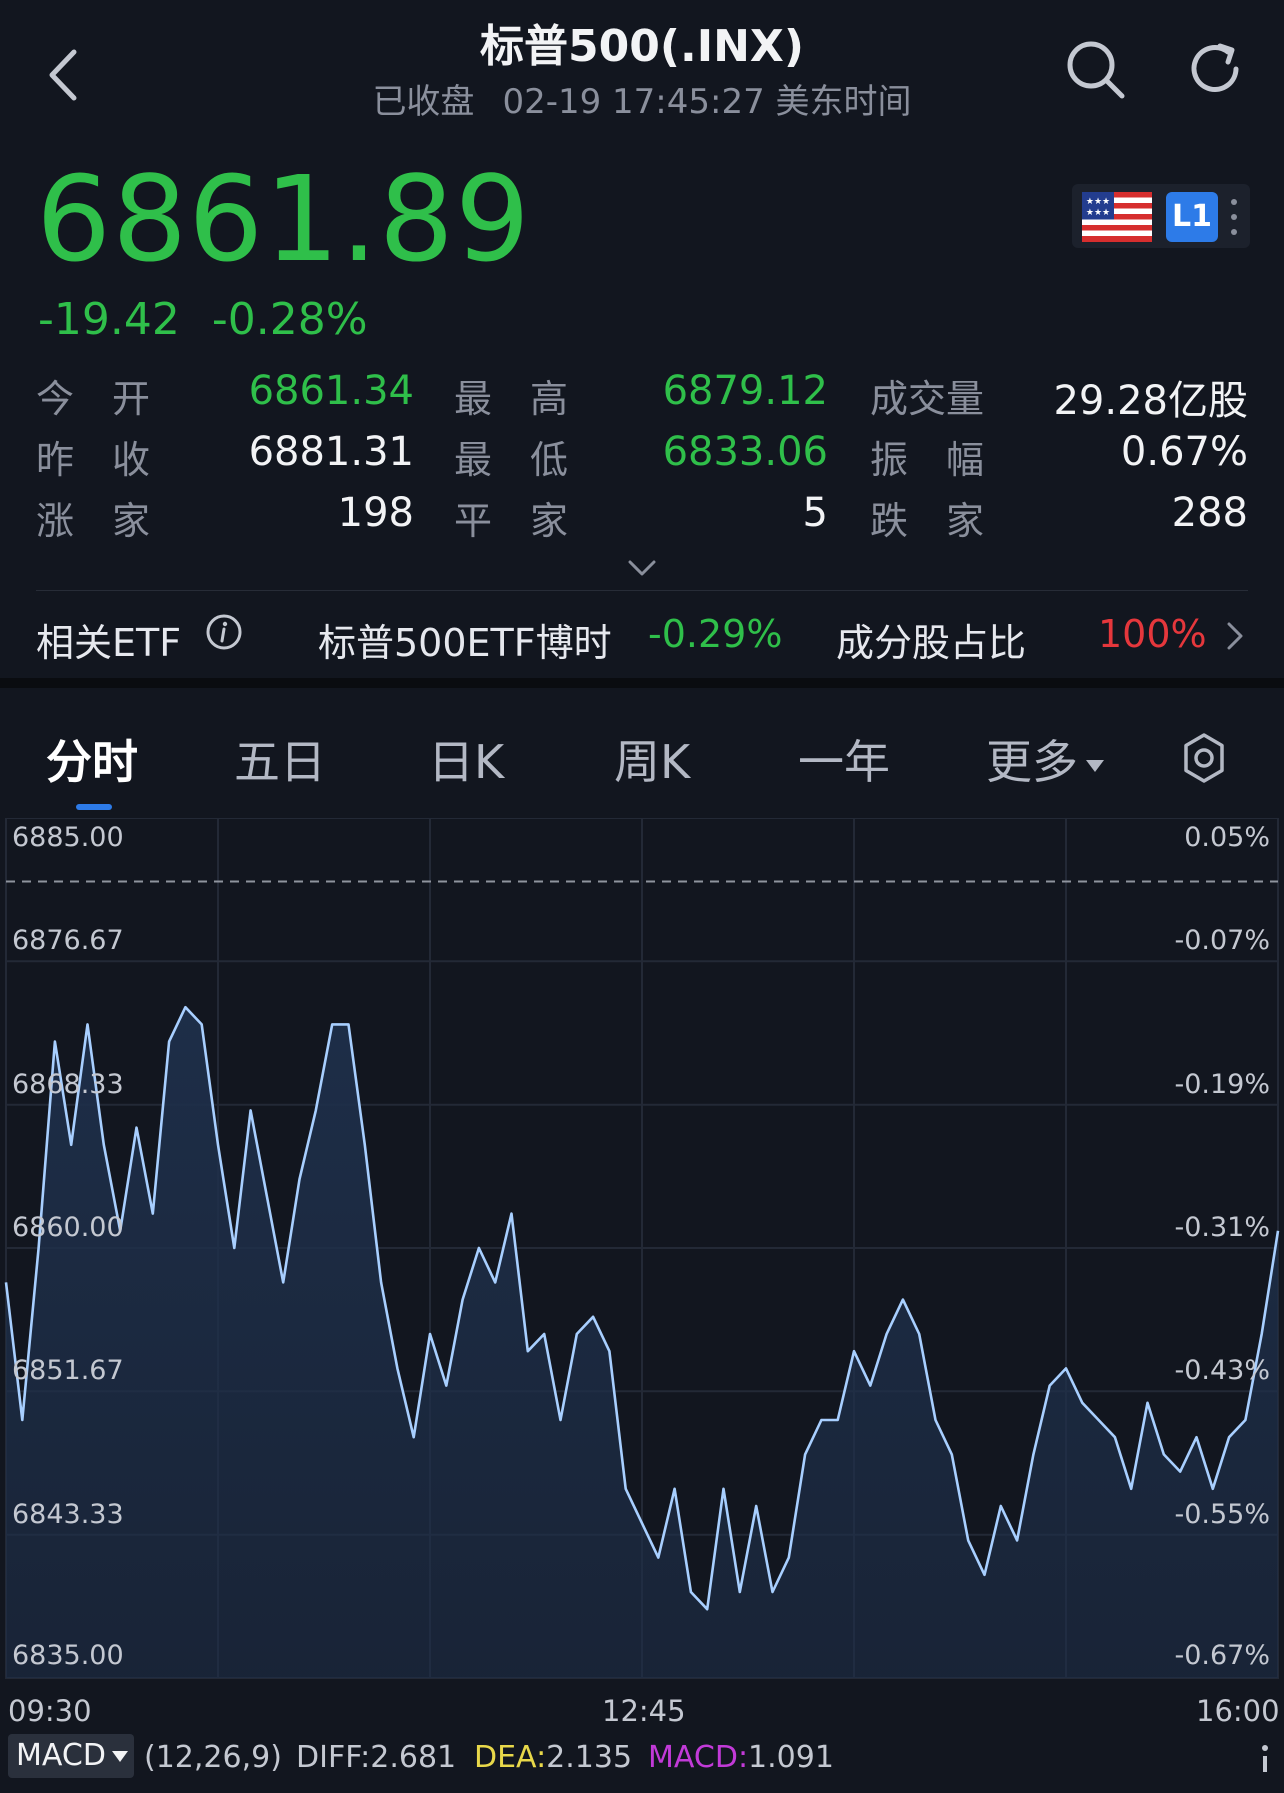 Image resolution: width=1284 pixels, height=1793 pixels. I want to click on expand-chevron-icon, so click(642, 568).